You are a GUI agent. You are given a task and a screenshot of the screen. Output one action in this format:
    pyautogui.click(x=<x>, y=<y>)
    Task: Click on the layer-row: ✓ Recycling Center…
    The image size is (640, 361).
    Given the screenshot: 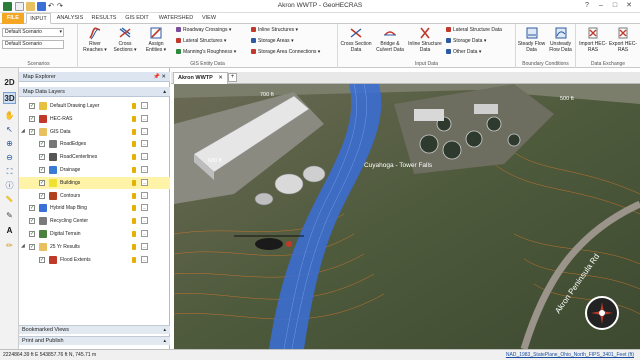 What is the action you would take?
    pyautogui.click(x=94, y=221)
    